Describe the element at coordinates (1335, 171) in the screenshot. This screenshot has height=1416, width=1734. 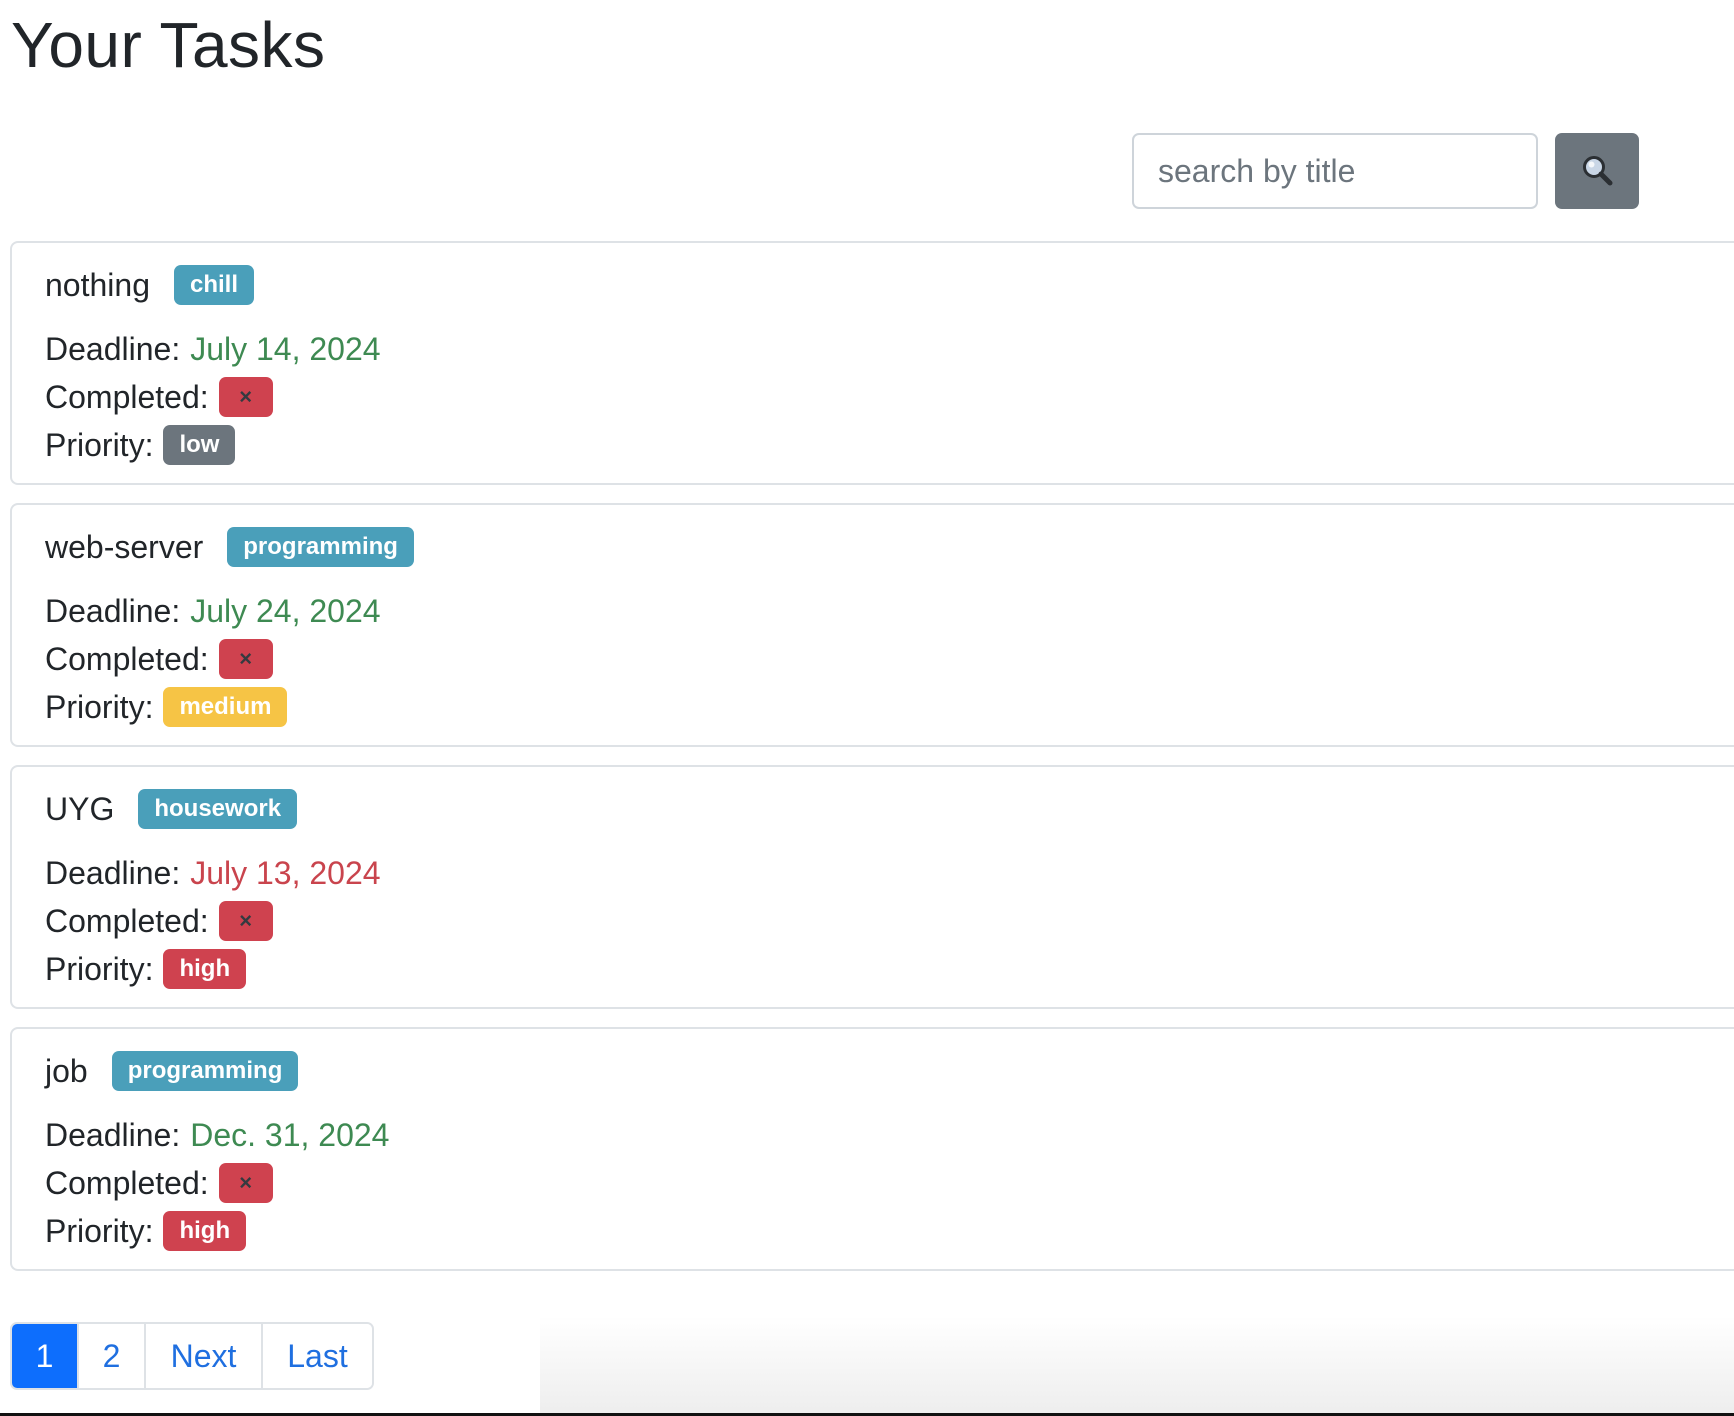
I see `search-input` at that location.